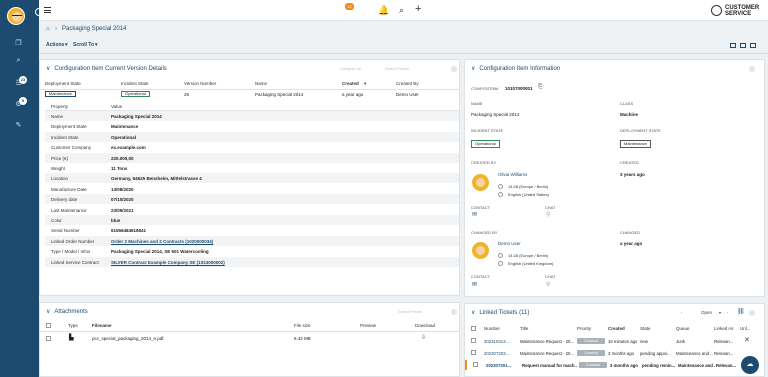 The height and width of the screenshot is (377, 768). I want to click on col-name: Name, so click(261, 83).